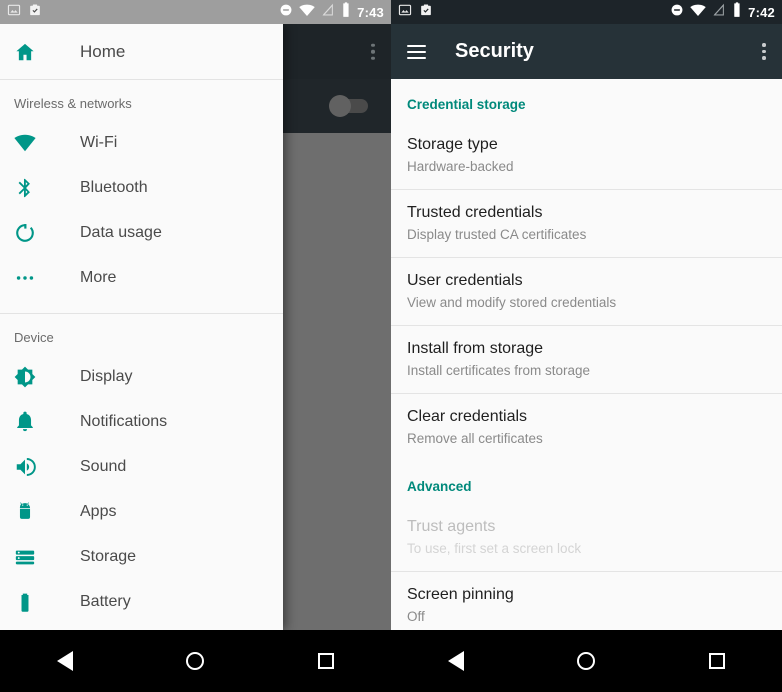 The width and height of the screenshot is (782, 692). Describe the element at coordinates (33, 512) in the screenshot. I see `android-icon` at that location.